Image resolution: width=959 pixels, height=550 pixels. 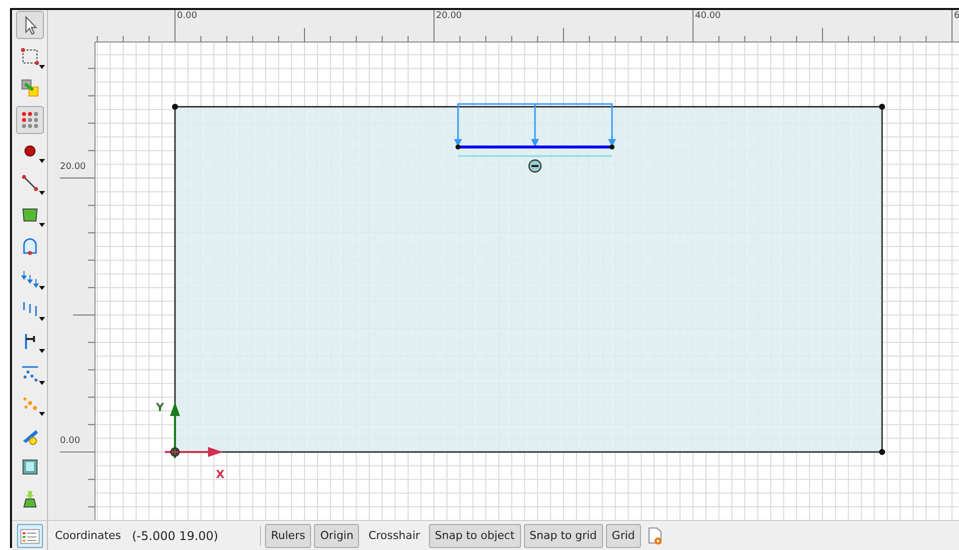 I want to click on dots-tool-button, so click(x=30, y=120).